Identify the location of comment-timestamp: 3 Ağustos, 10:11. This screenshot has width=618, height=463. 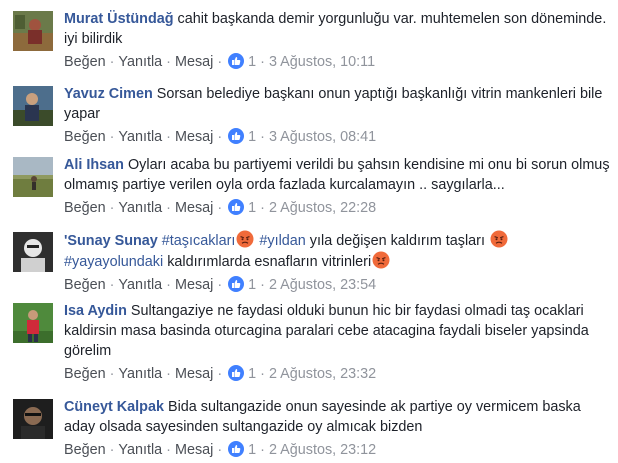
(322, 62).